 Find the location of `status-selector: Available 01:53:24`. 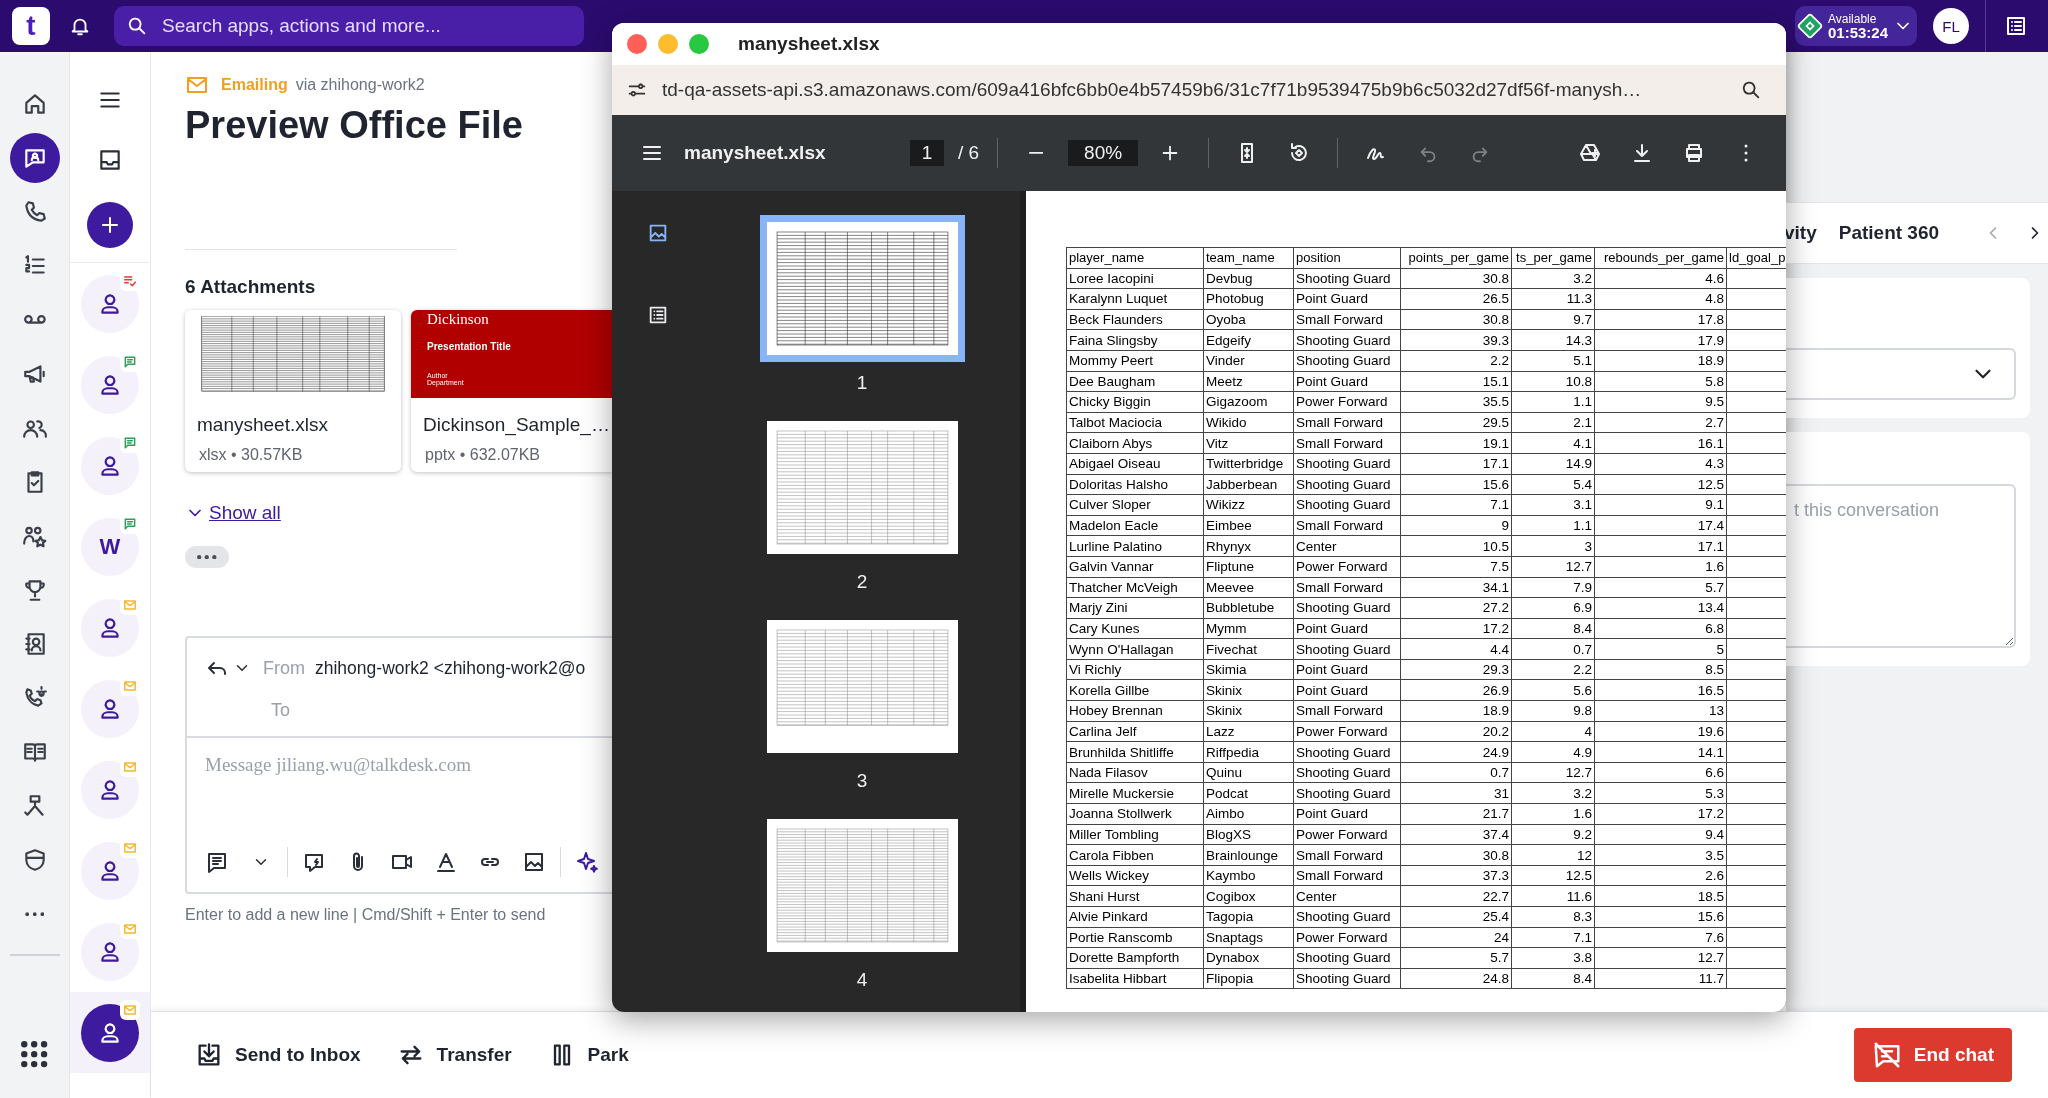

status-selector: Available 01:53:24 is located at coordinates (1855, 26).